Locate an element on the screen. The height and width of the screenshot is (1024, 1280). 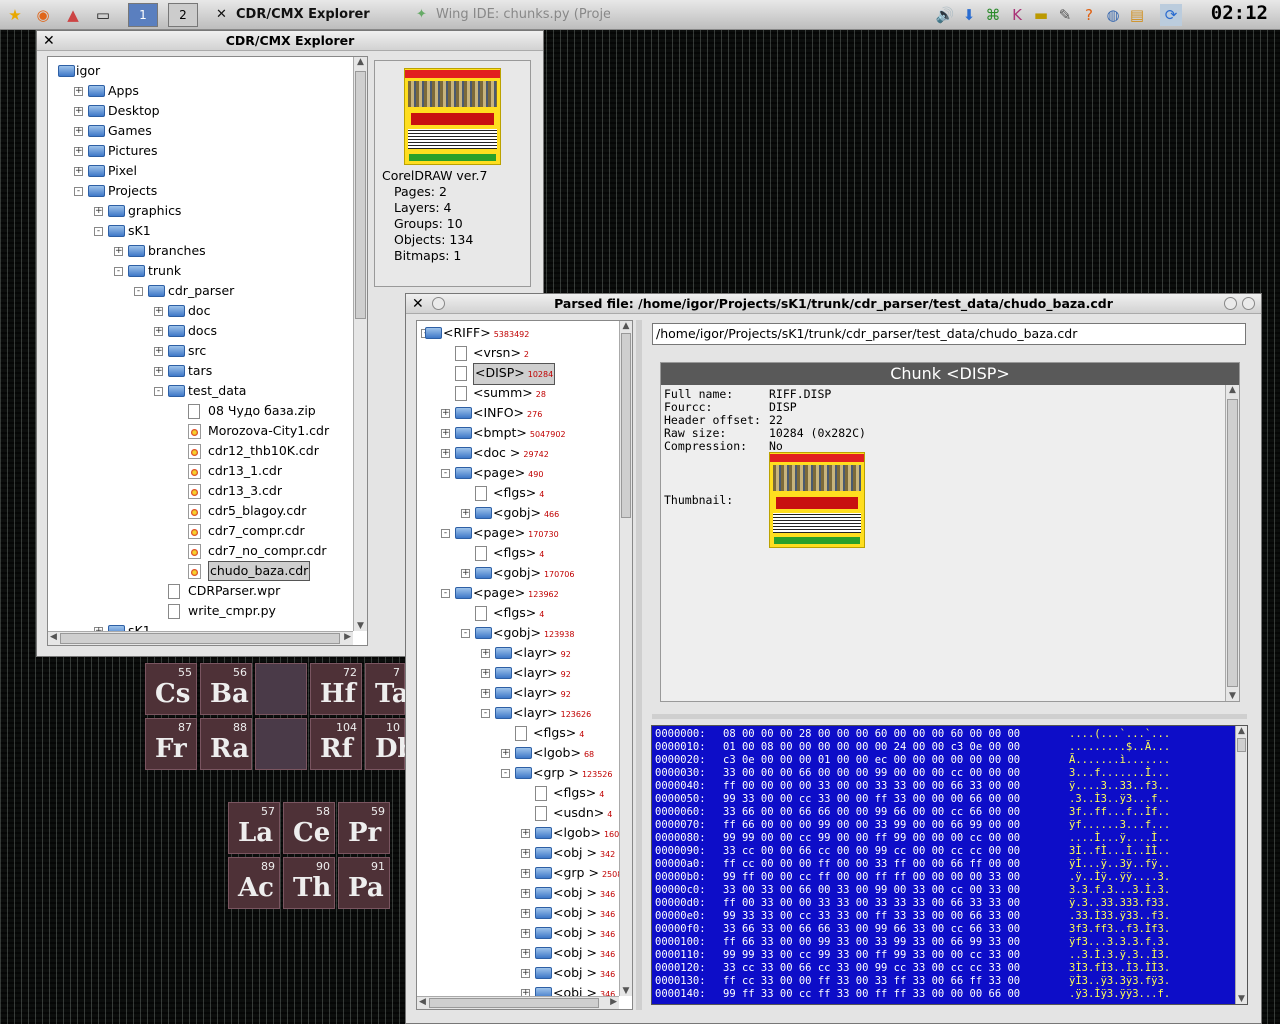
keyboard-layout-icon: K is located at coordinates (1017, 15).